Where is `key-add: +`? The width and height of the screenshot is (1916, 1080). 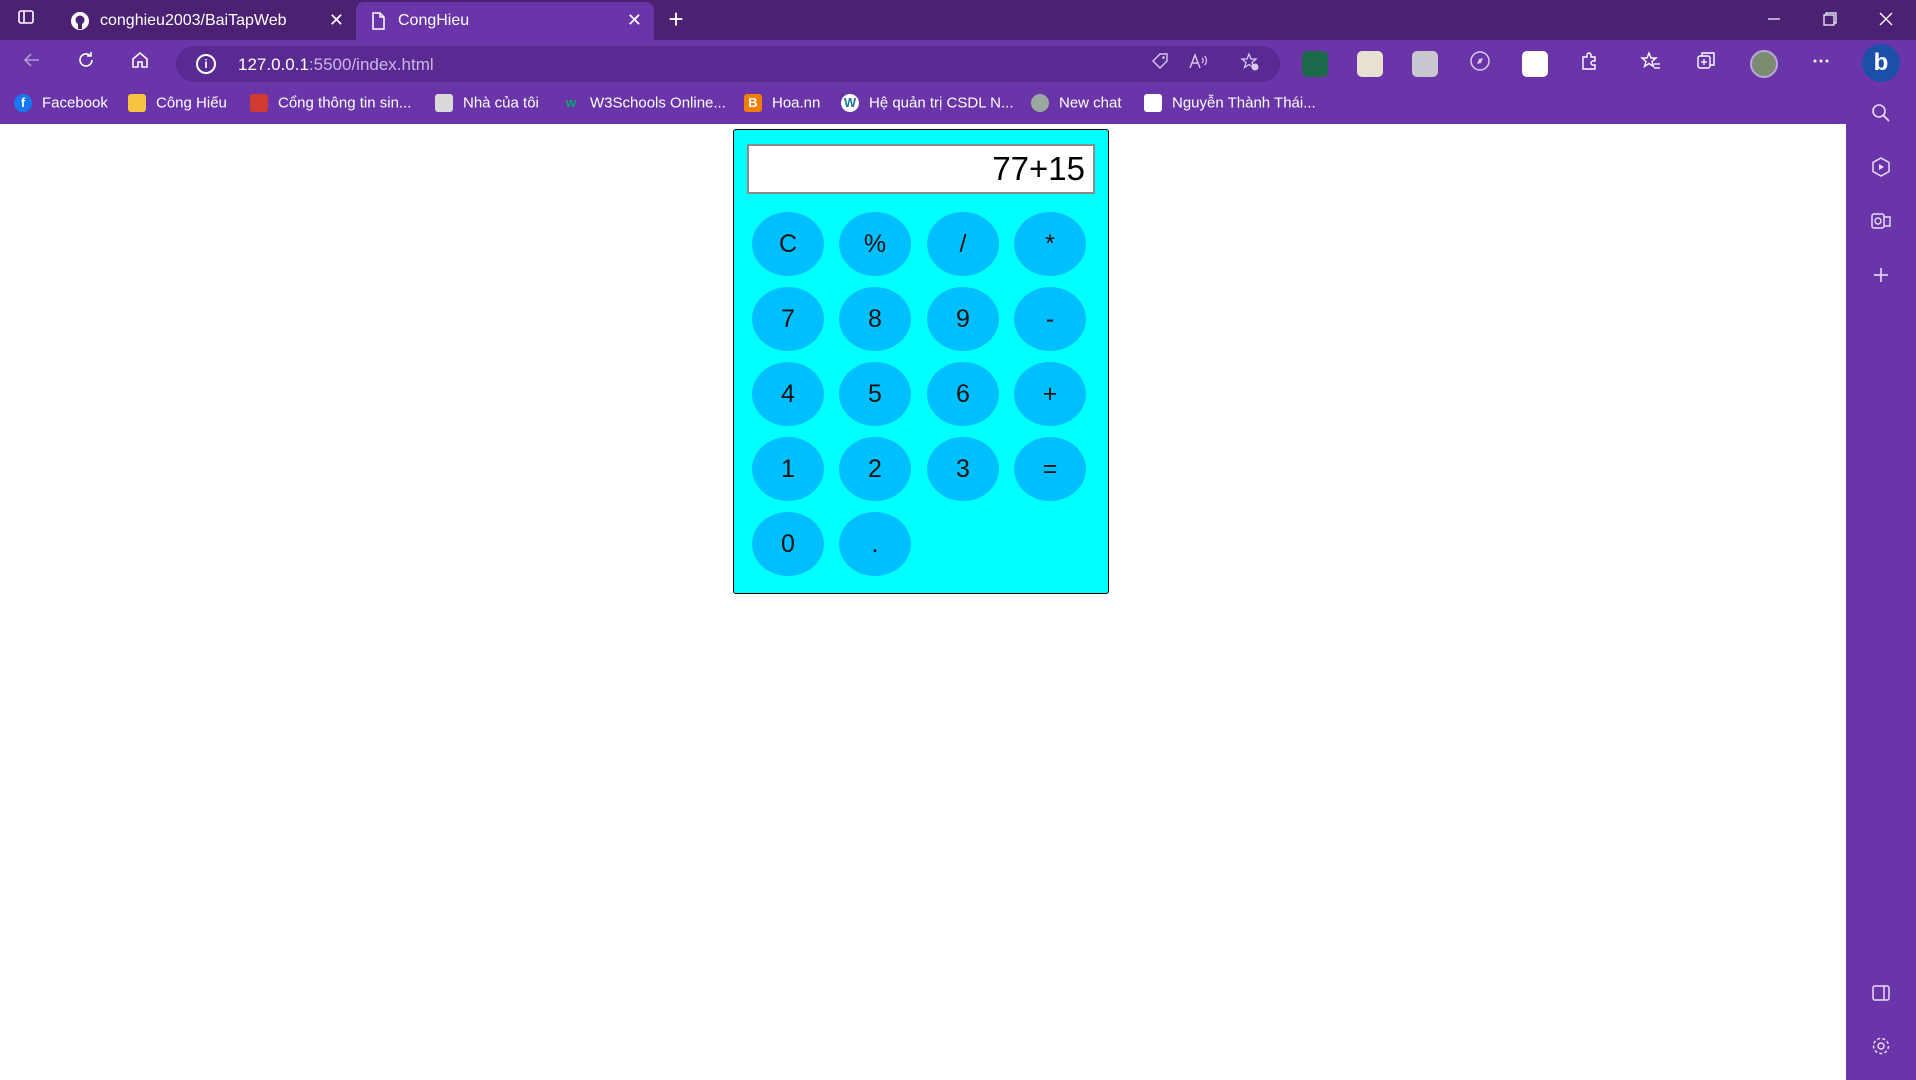 key-add: + is located at coordinates (1050, 394).